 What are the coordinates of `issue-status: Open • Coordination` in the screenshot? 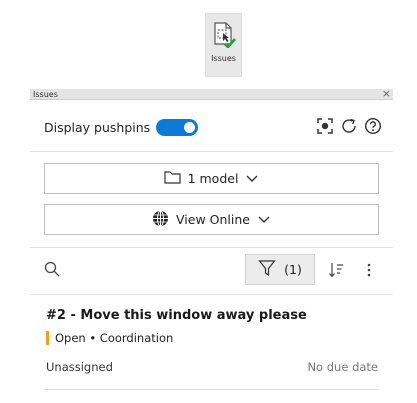 It's located at (109, 338).